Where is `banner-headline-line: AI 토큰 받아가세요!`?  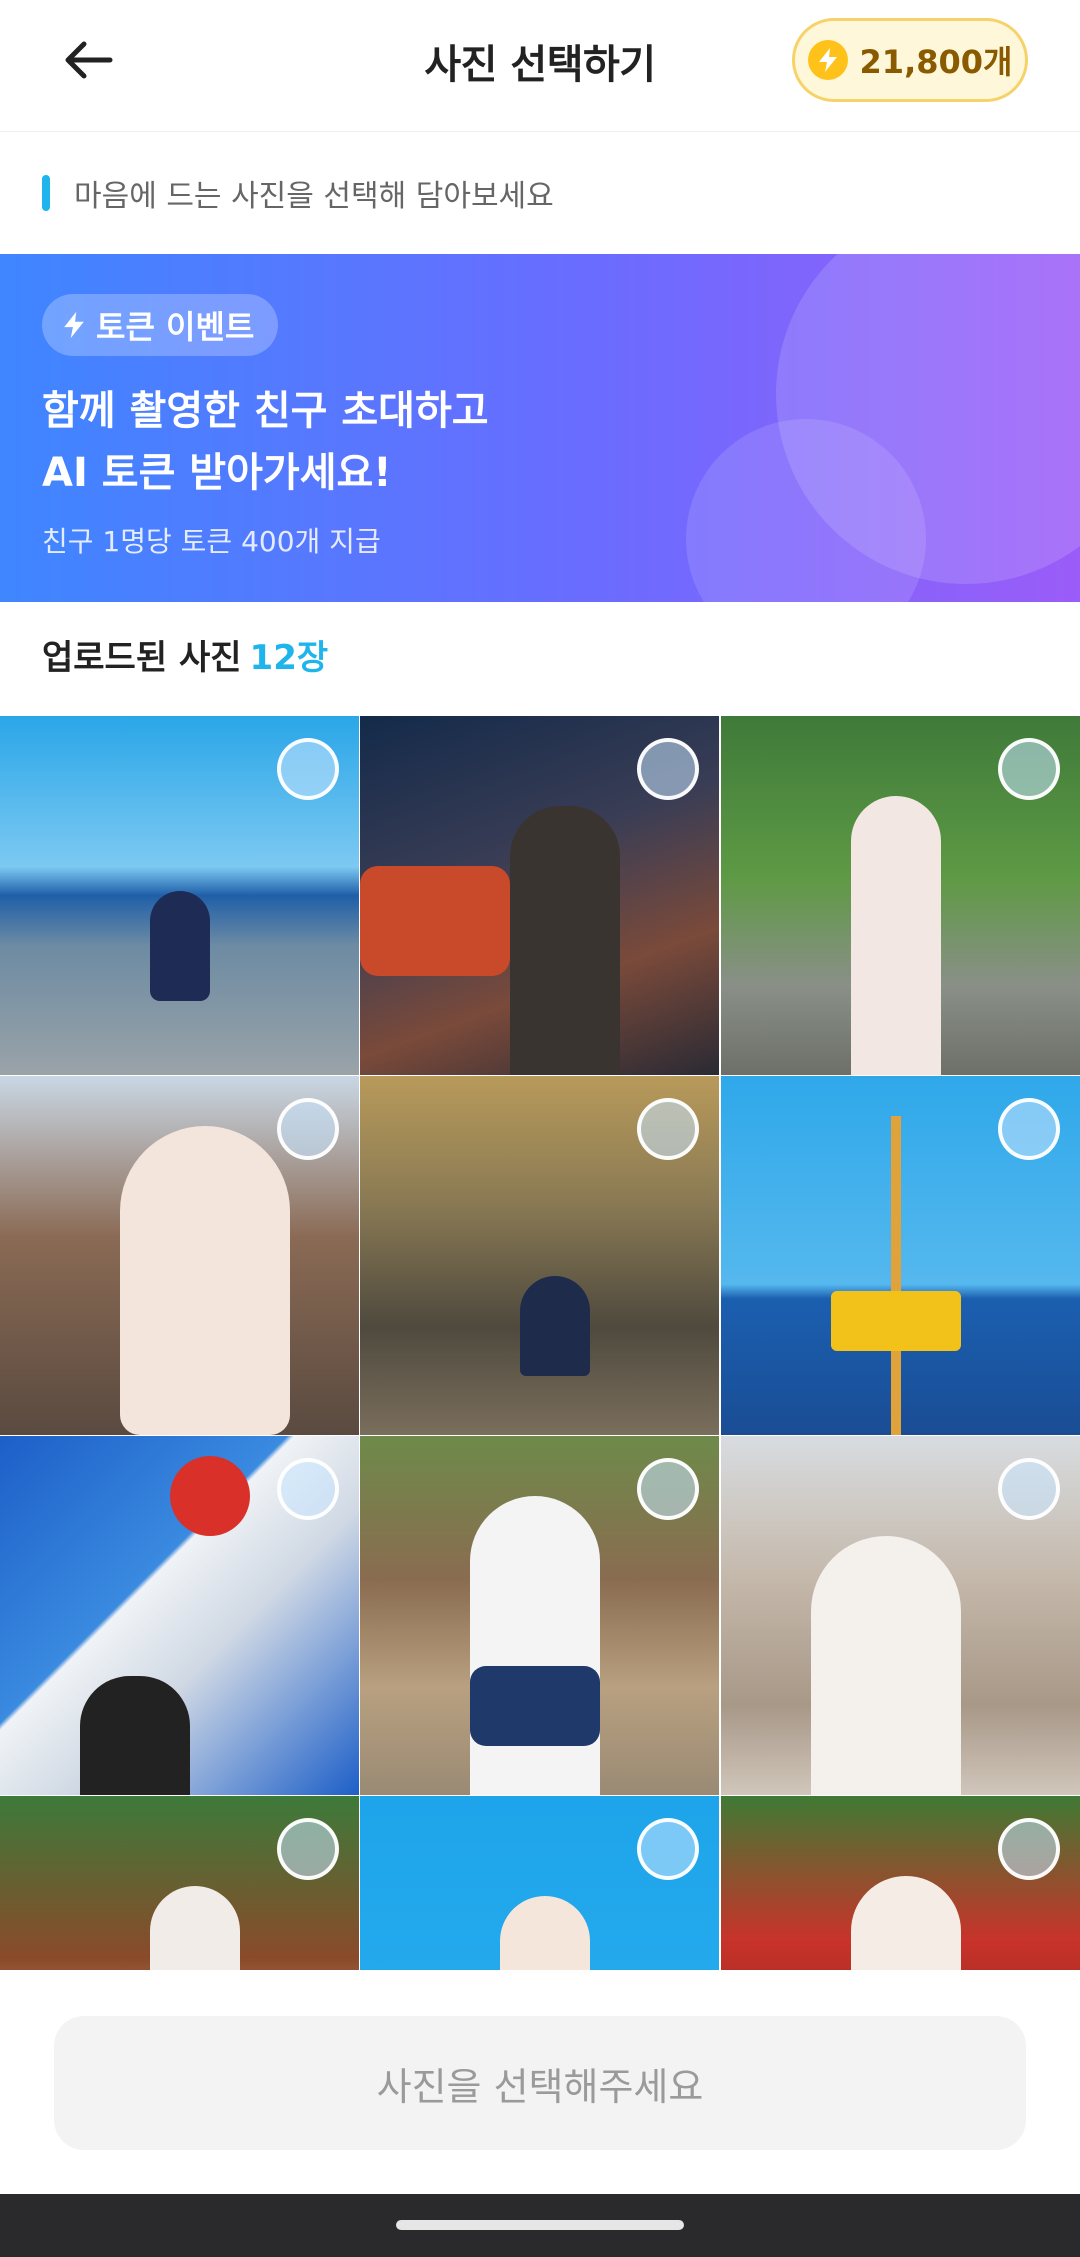 banner-headline-line: AI 토큰 받아가세요! is located at coordinates (217, 473).